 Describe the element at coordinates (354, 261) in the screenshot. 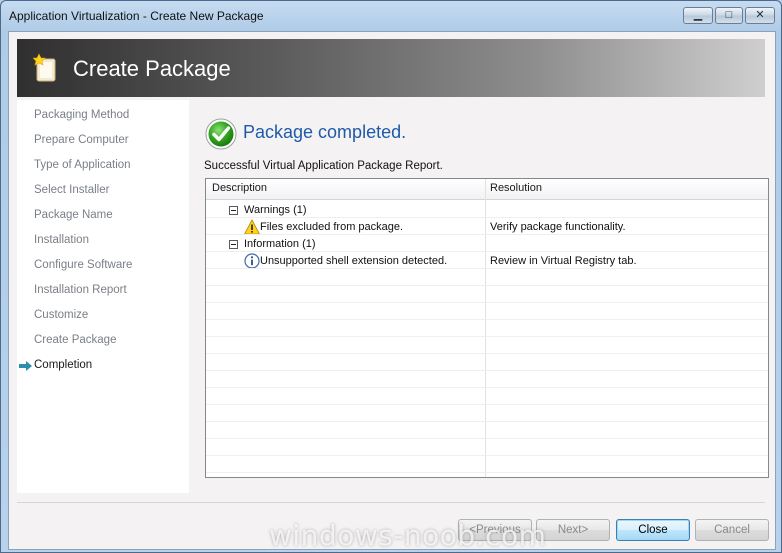

I see `report-item-description: Unsupported shell extension detected.` at that location.